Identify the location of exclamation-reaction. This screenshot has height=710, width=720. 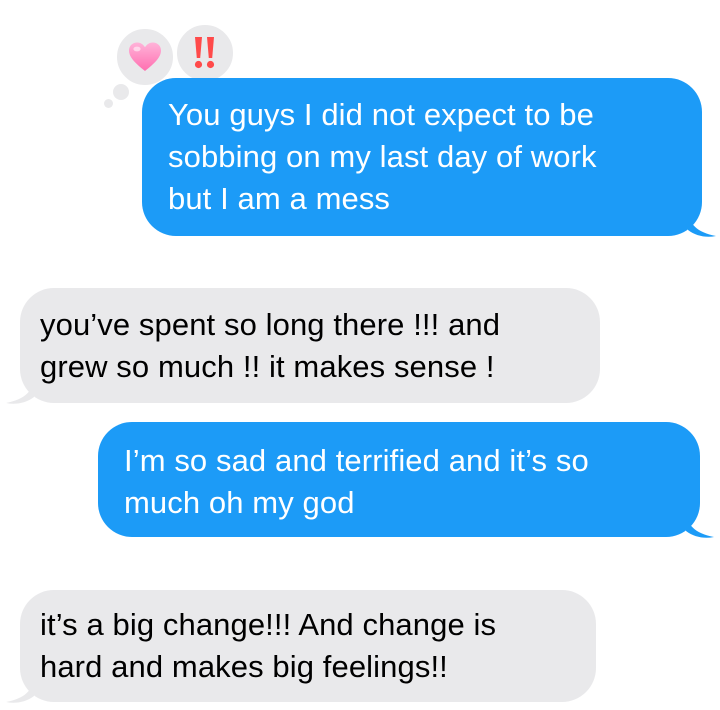
(205, 53).